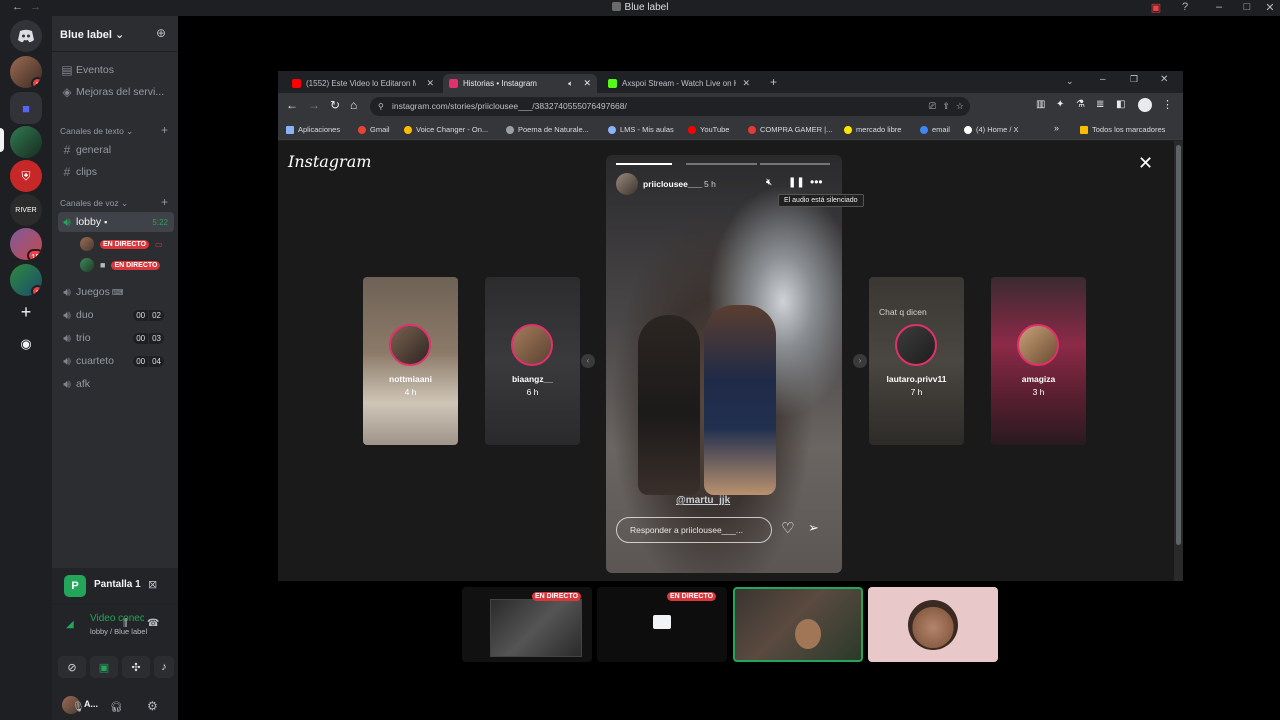  Describe the element at coordinates (152, 584) in the screenshot. I see `stop-share-icon: ⊠` at that location.